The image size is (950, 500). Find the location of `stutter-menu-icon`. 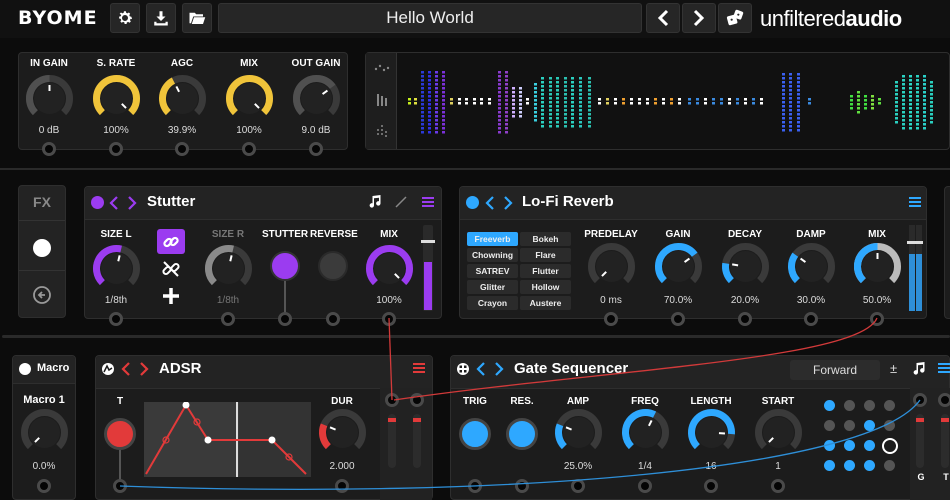

stutter-menu-icon is located at coordinates (428, 202).